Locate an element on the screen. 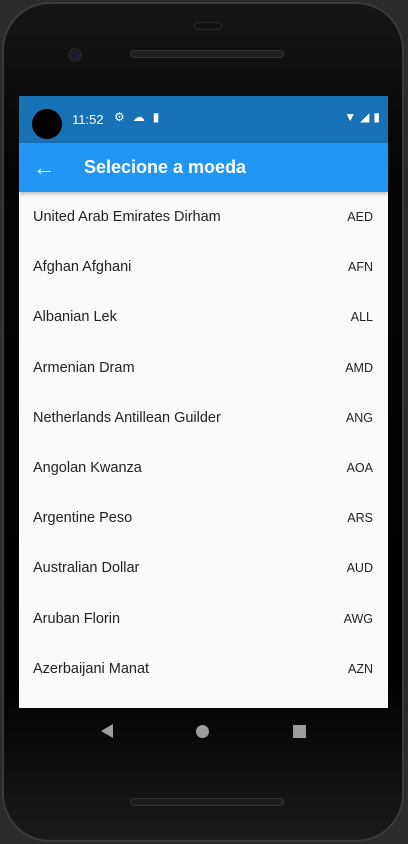 The height and width of the screenshot is (844, 408). currency-item: Netherlands Antillean Guilder ANG is located at coordinates (203, 418).